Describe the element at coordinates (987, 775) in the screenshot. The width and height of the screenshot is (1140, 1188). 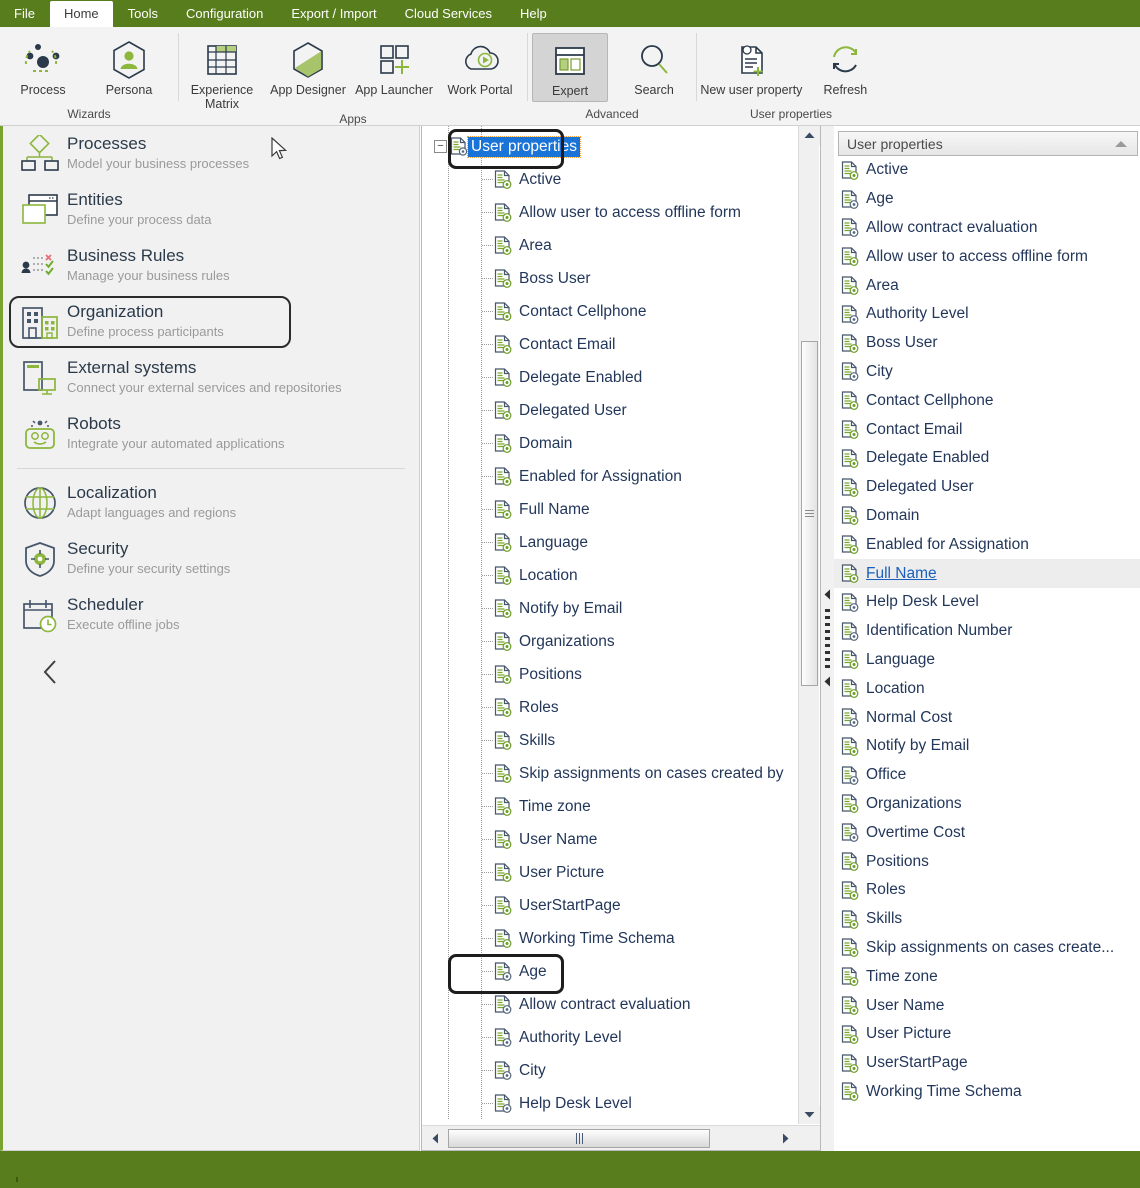
I see `list-item: Office` at that location.